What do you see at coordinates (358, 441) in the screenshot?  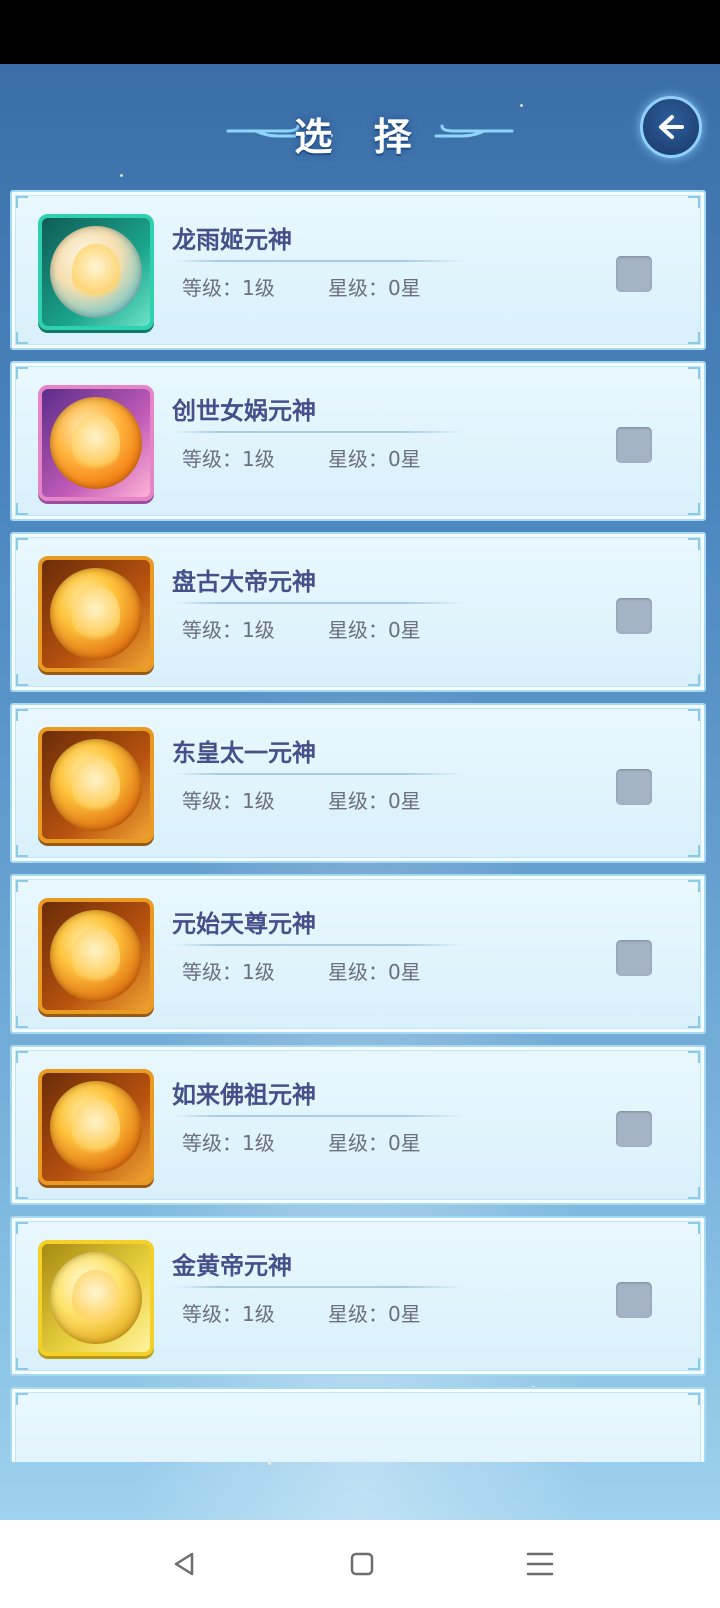 I see `list-item: 创世女娲元神 等级：1级 星级：0星` at bounding box center [358, 441].